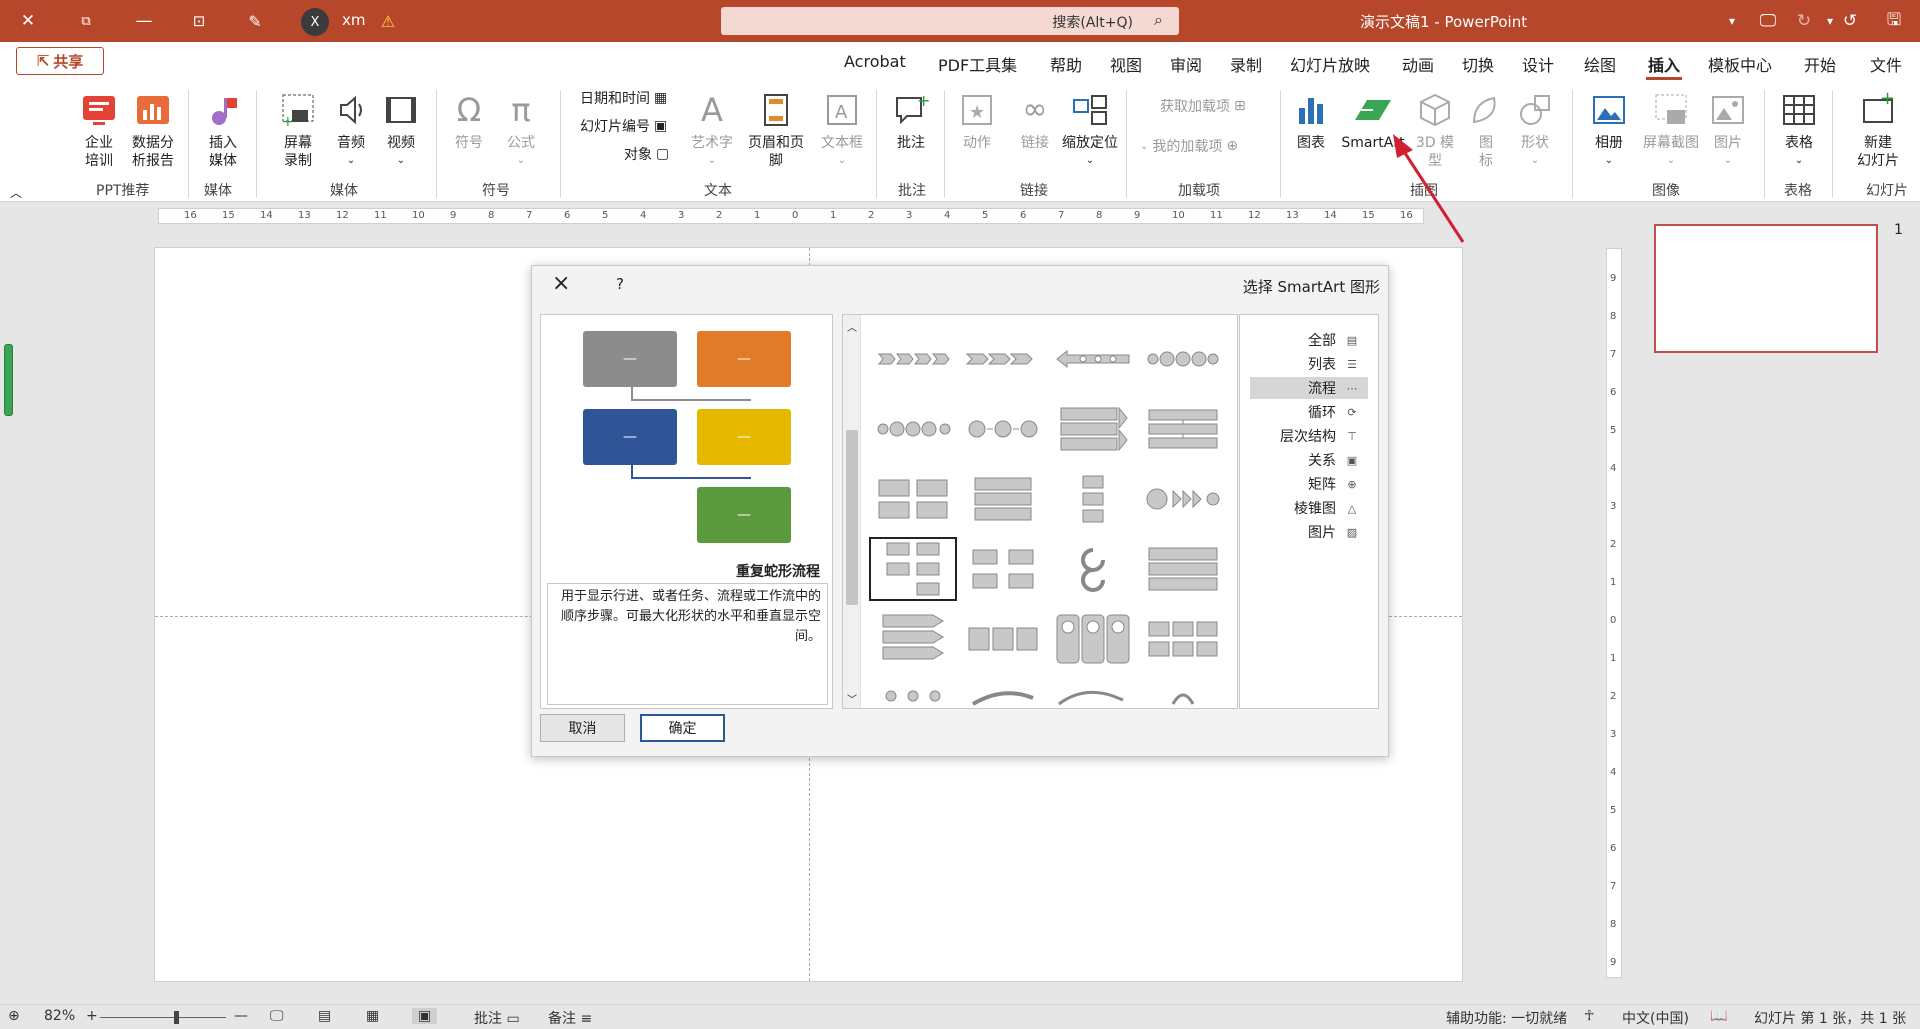 The height and width of the screenshot is (1029, 1920). I want to click on get-addins-button: 获取加载项 ⊞, so click(1203, 106).